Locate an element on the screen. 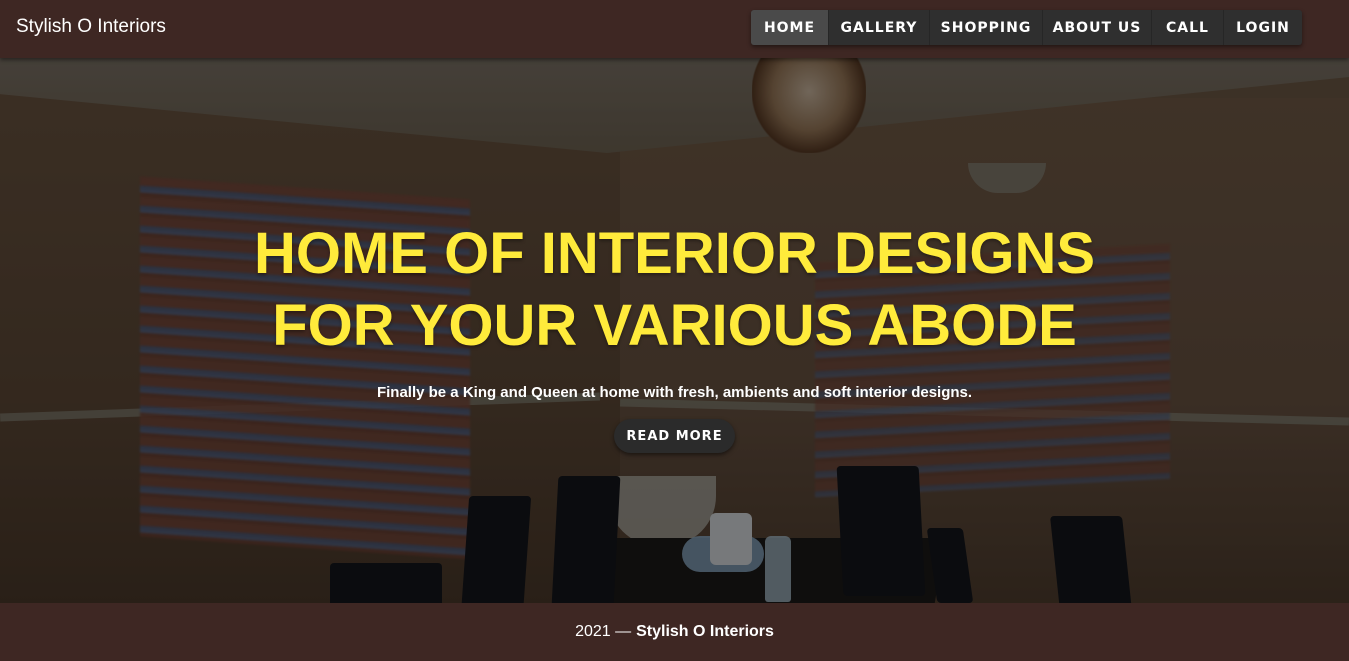 The height and width of the screenshot is (661, 1349). footer-brand: Stylish O Interiors is located at coordinates (705, 631).